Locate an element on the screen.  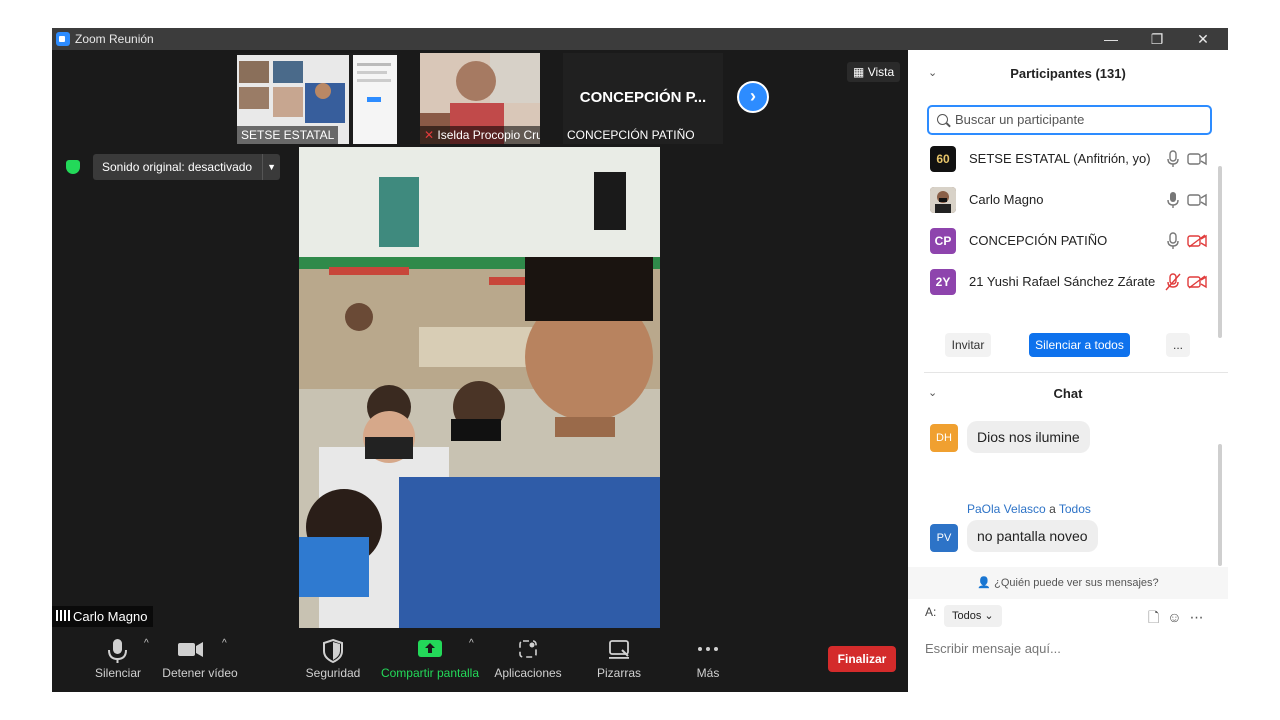
stop-video-button: Detener vídeo ^ is located at coordinates (200, 662).